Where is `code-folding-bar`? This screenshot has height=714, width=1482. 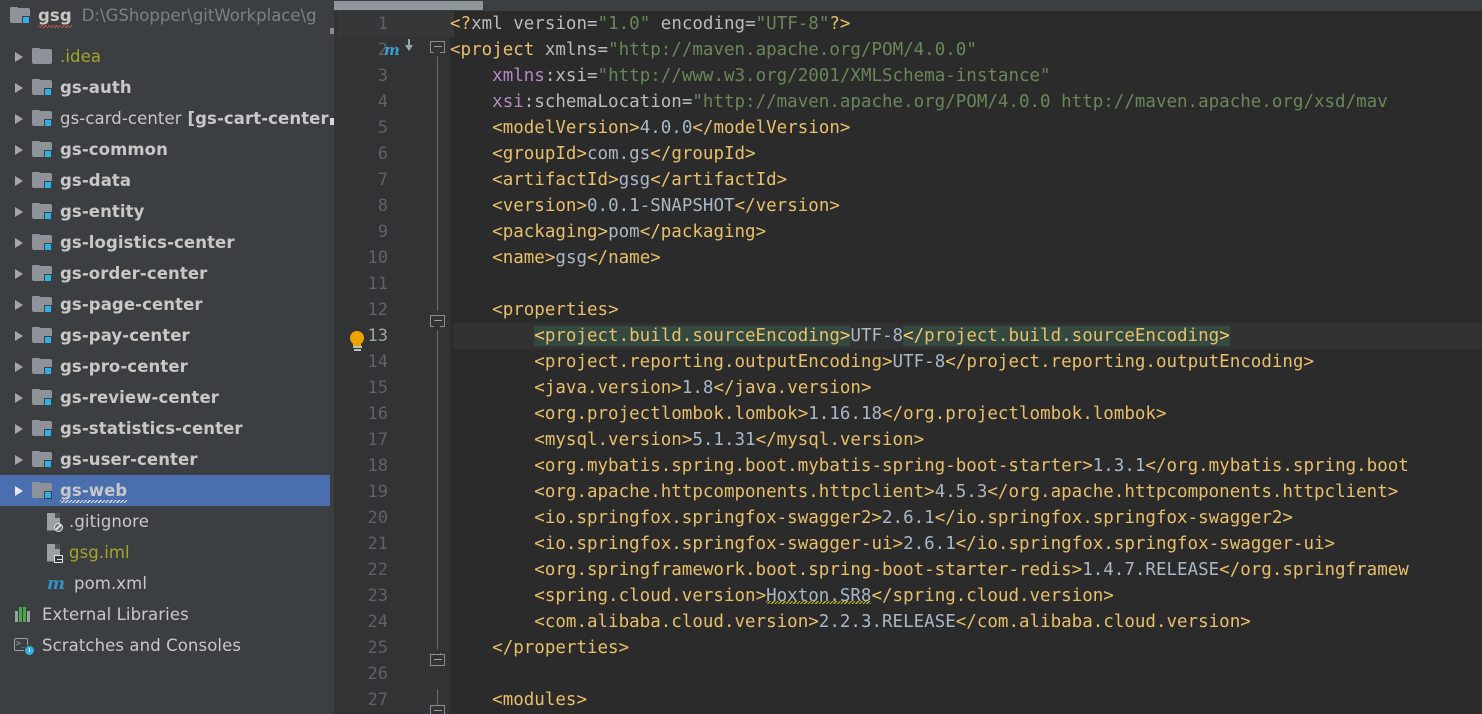 code-folding-bar is located at coordinates (438, 362).